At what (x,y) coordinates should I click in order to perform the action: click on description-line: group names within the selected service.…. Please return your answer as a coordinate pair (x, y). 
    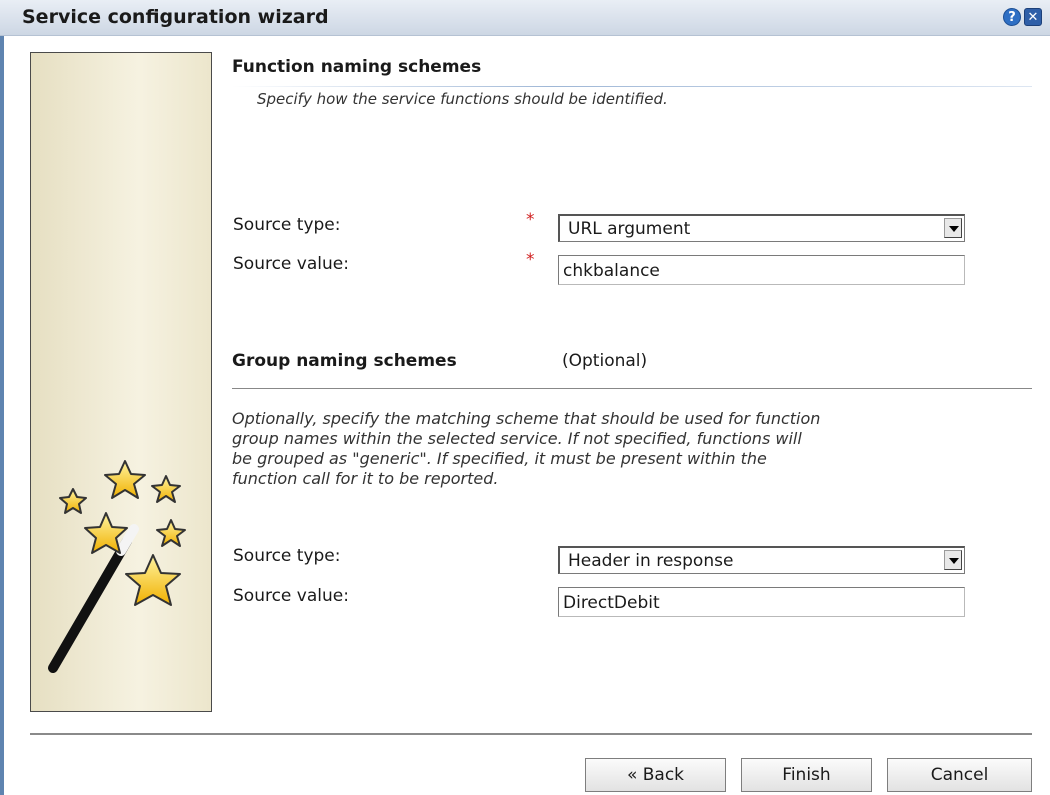
    Looking at the image, I should click on (517, 438).